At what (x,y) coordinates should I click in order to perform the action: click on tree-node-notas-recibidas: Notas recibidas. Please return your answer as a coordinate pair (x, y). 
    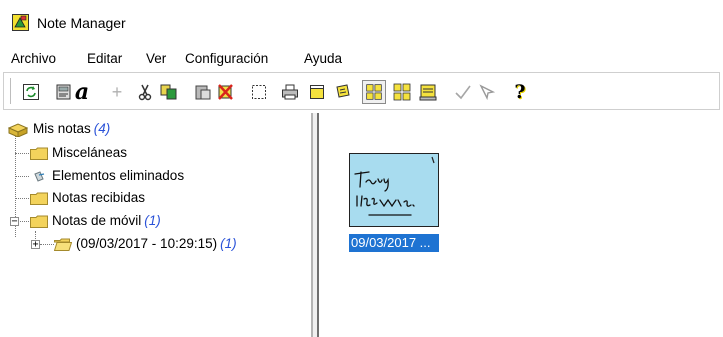
    Looking at the image, I should click on (130, 198).